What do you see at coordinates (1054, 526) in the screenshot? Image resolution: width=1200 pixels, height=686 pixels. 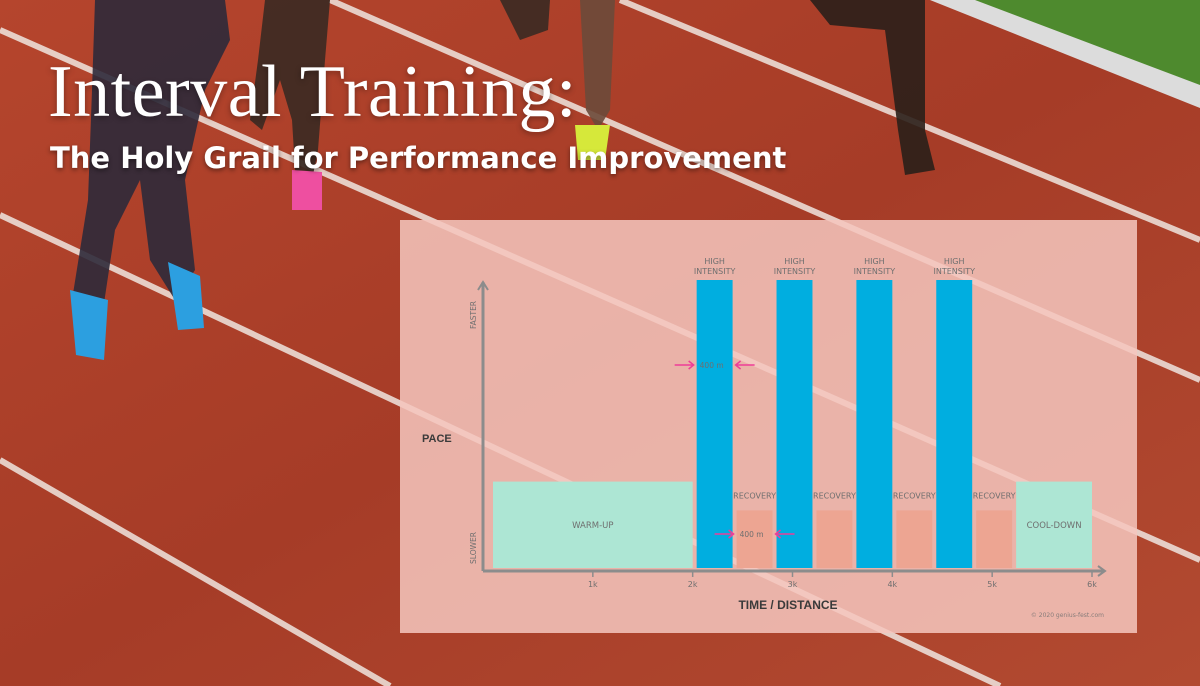 I see `segment-label: COOL-DOWN` at bounding box center [1054, 526].